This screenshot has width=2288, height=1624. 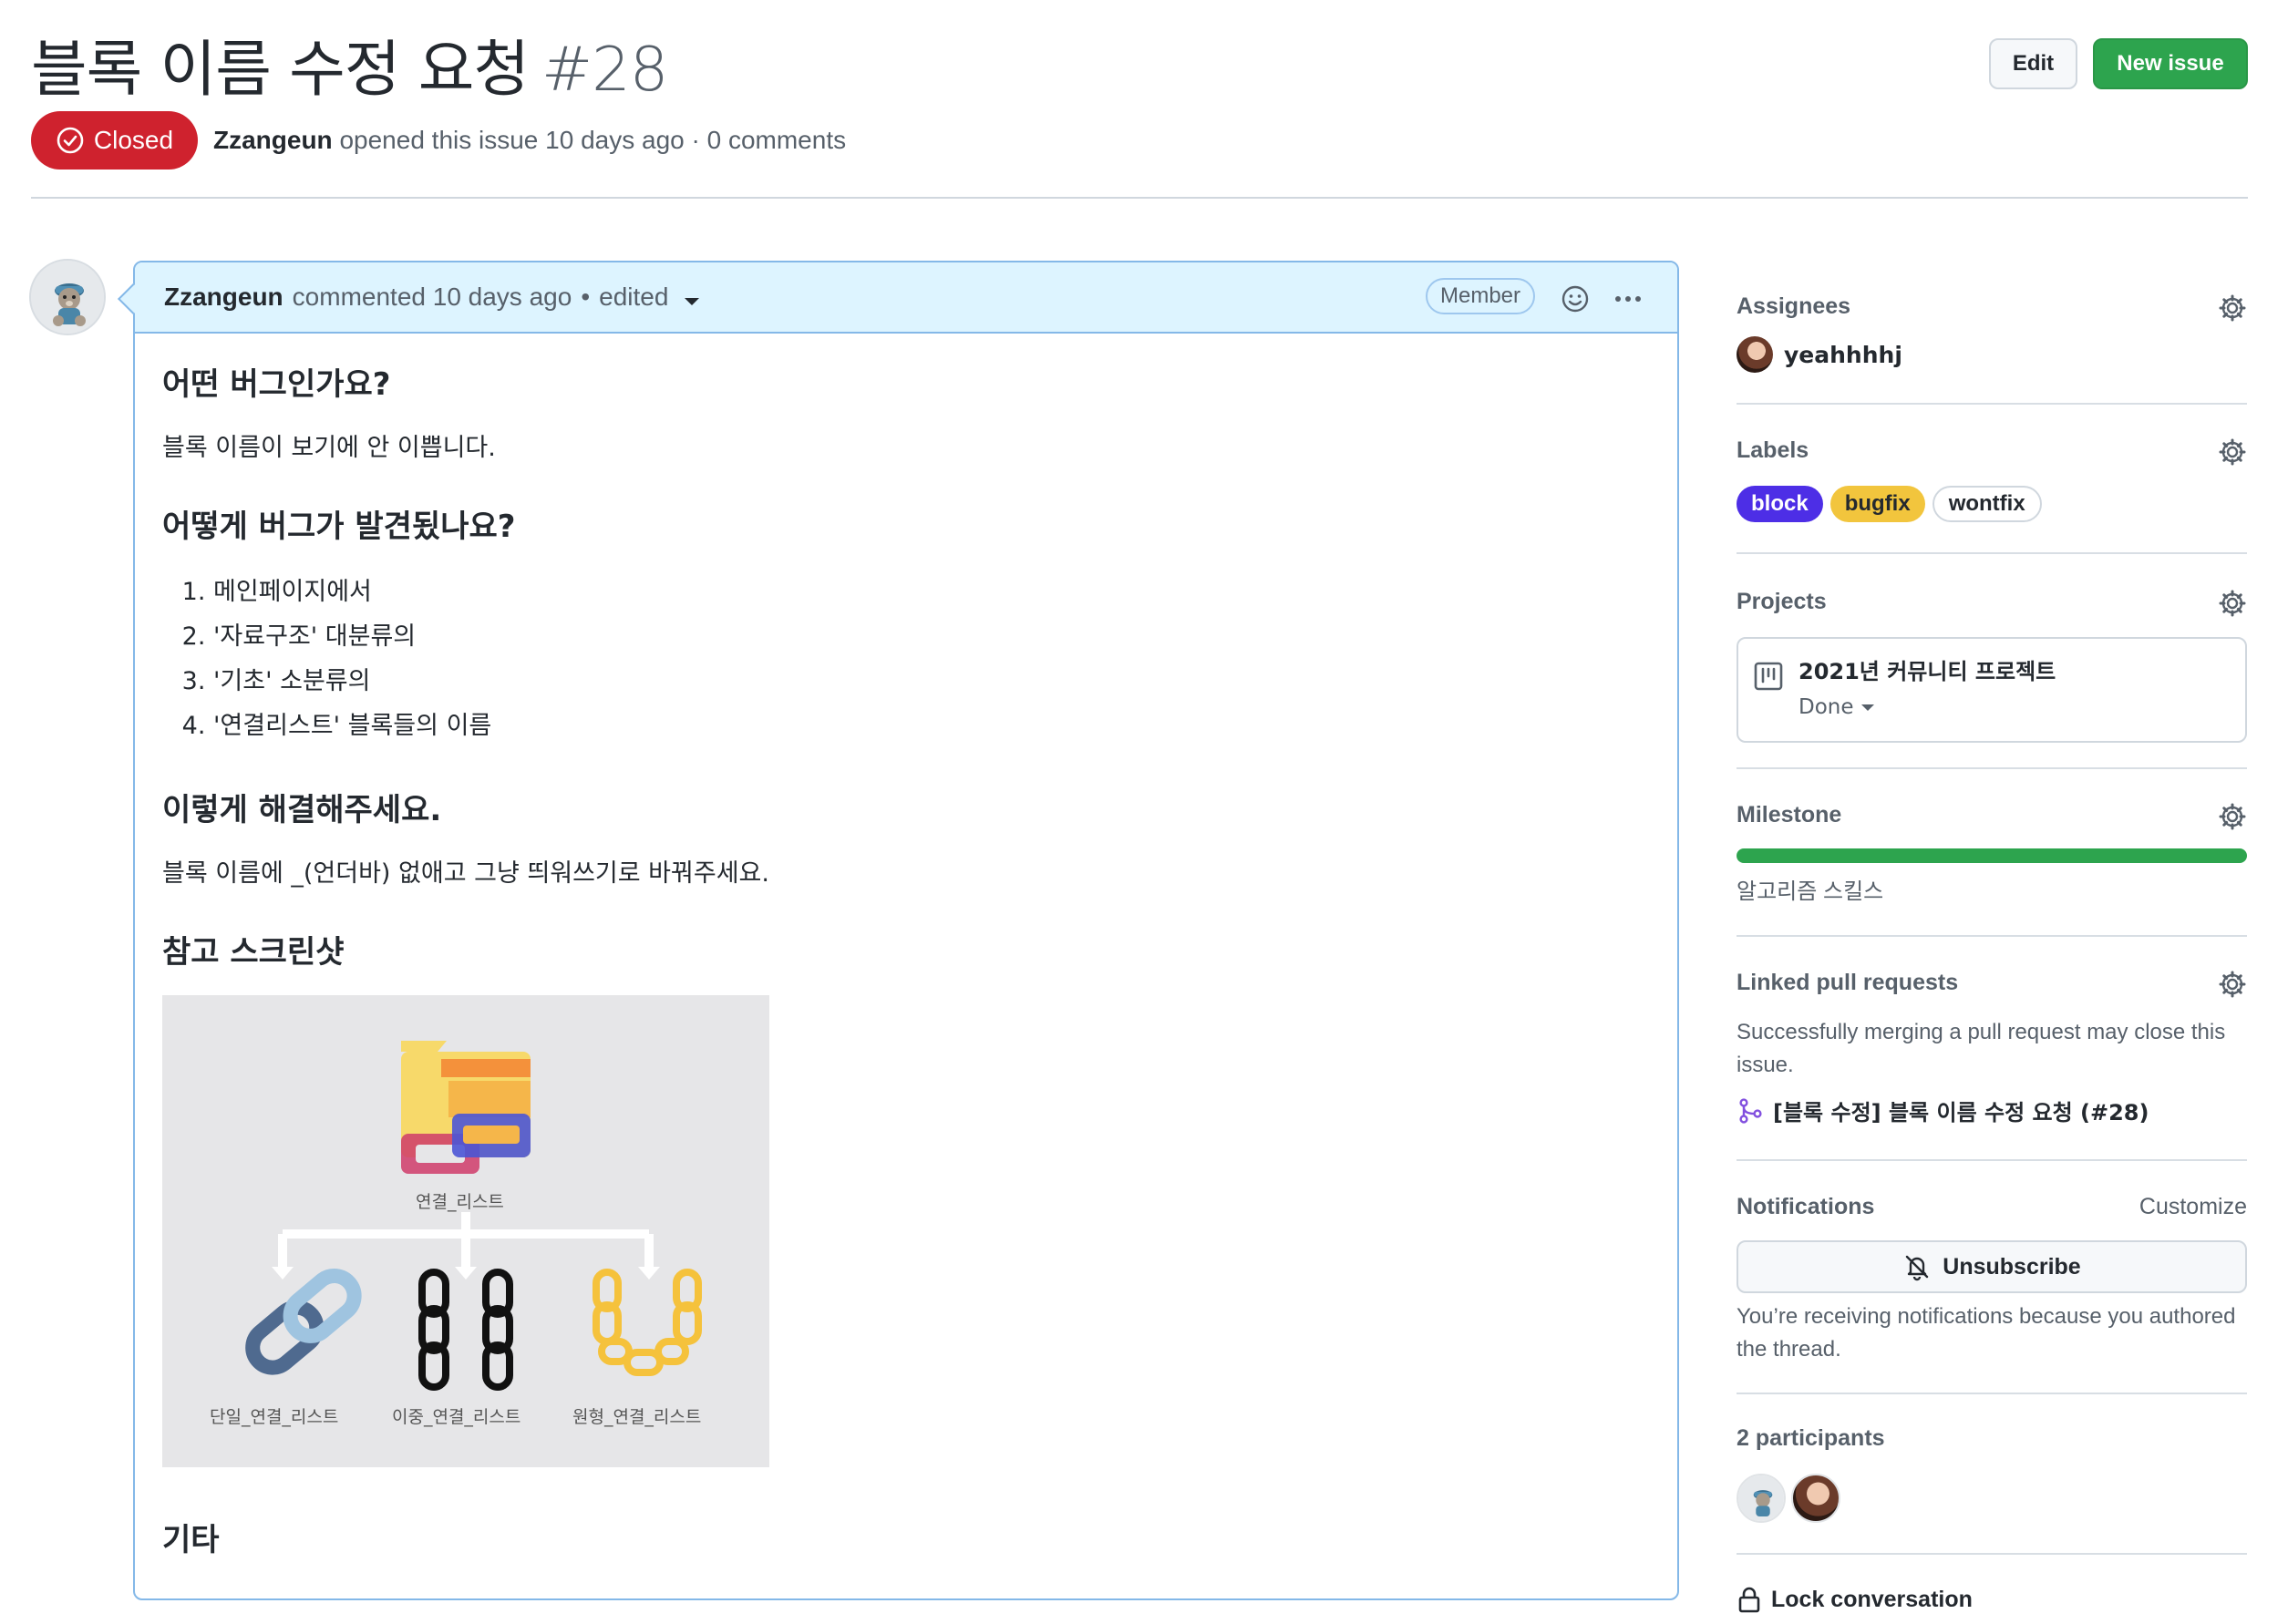 What do you see at coordinates (1628, 299) in the screenshot?
I see `kebab-menu-icon` at bounding box center [1628, 299].